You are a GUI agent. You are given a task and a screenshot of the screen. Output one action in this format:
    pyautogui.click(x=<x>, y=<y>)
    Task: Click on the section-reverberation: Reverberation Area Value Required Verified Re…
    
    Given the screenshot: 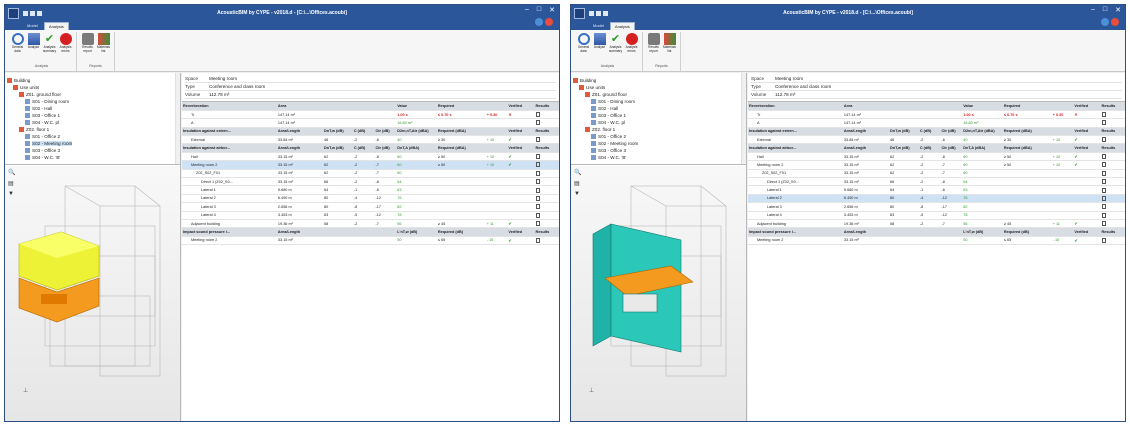 What is the action you would take?
    pyautogui.click(x=370, y=106)
    